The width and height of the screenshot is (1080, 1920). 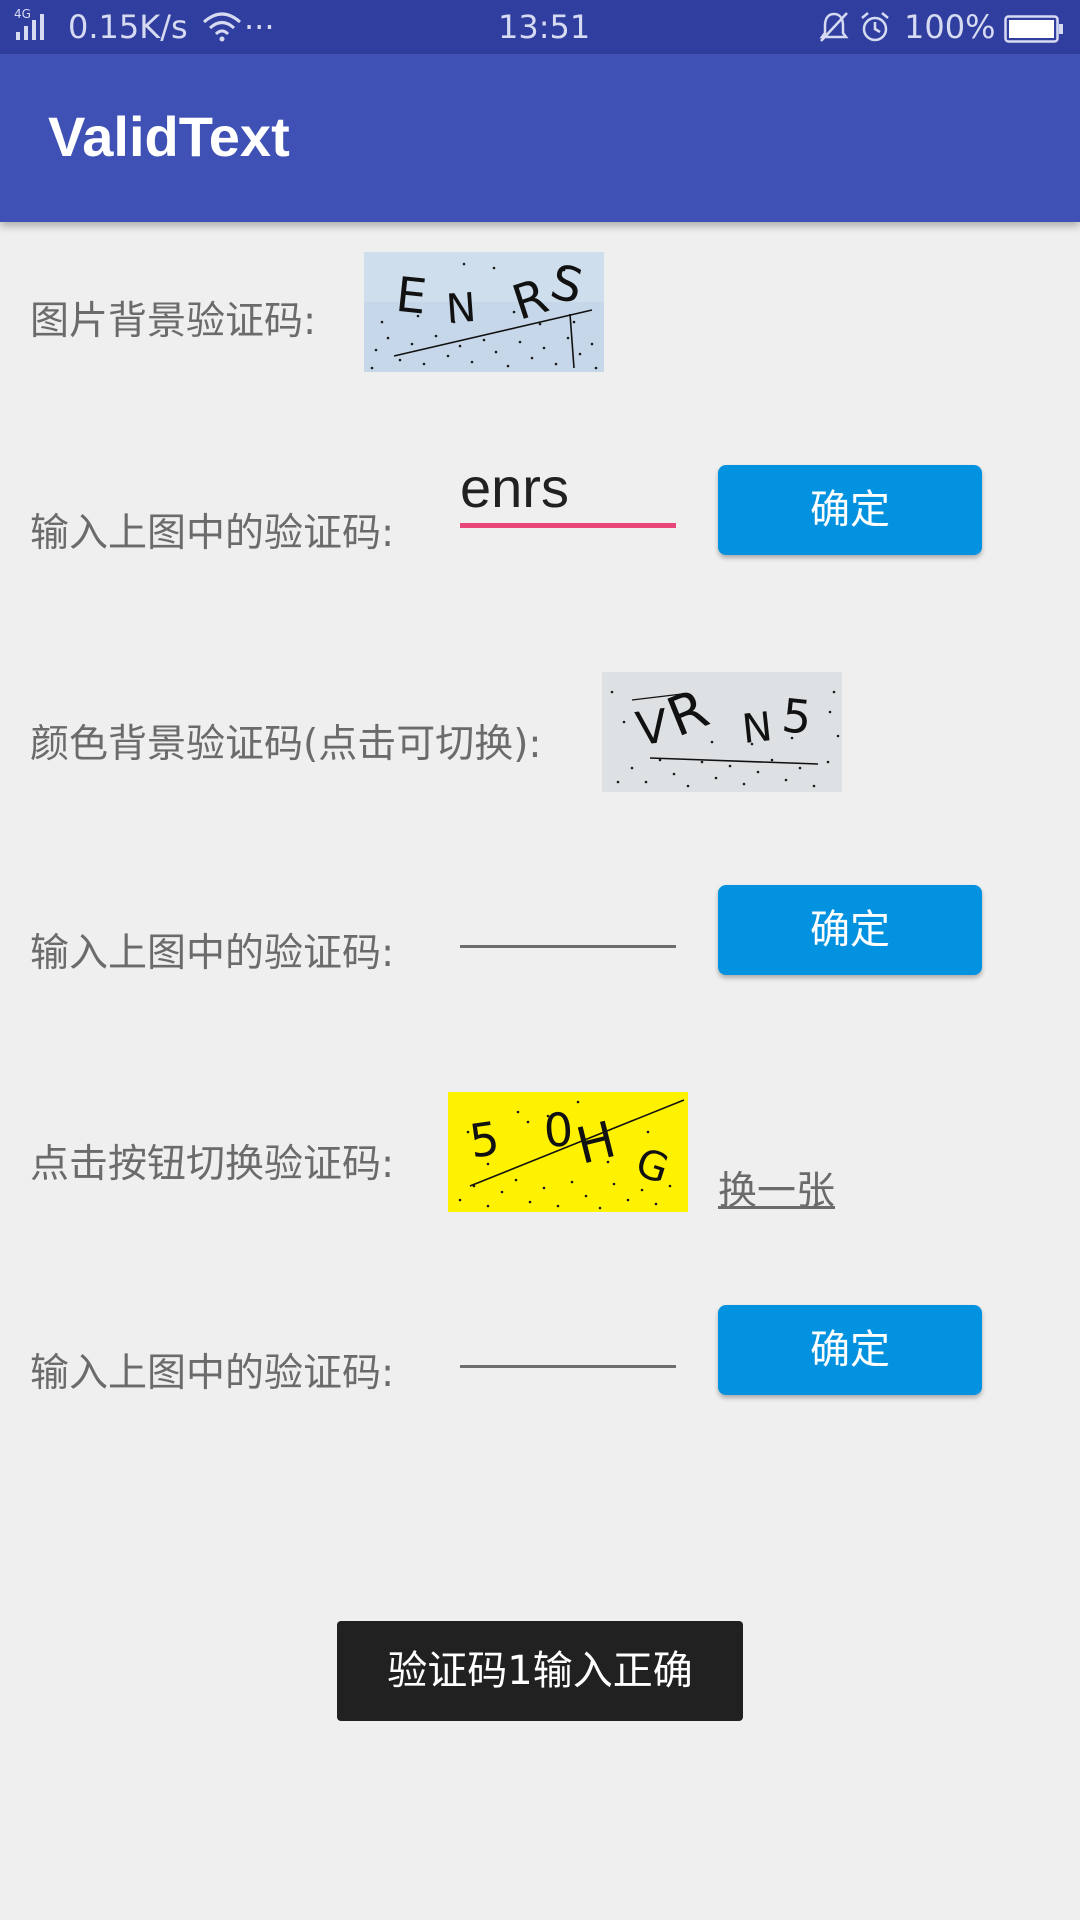 I want to click on captcha-input-1-value: enrs, so click(x=514, y=487).